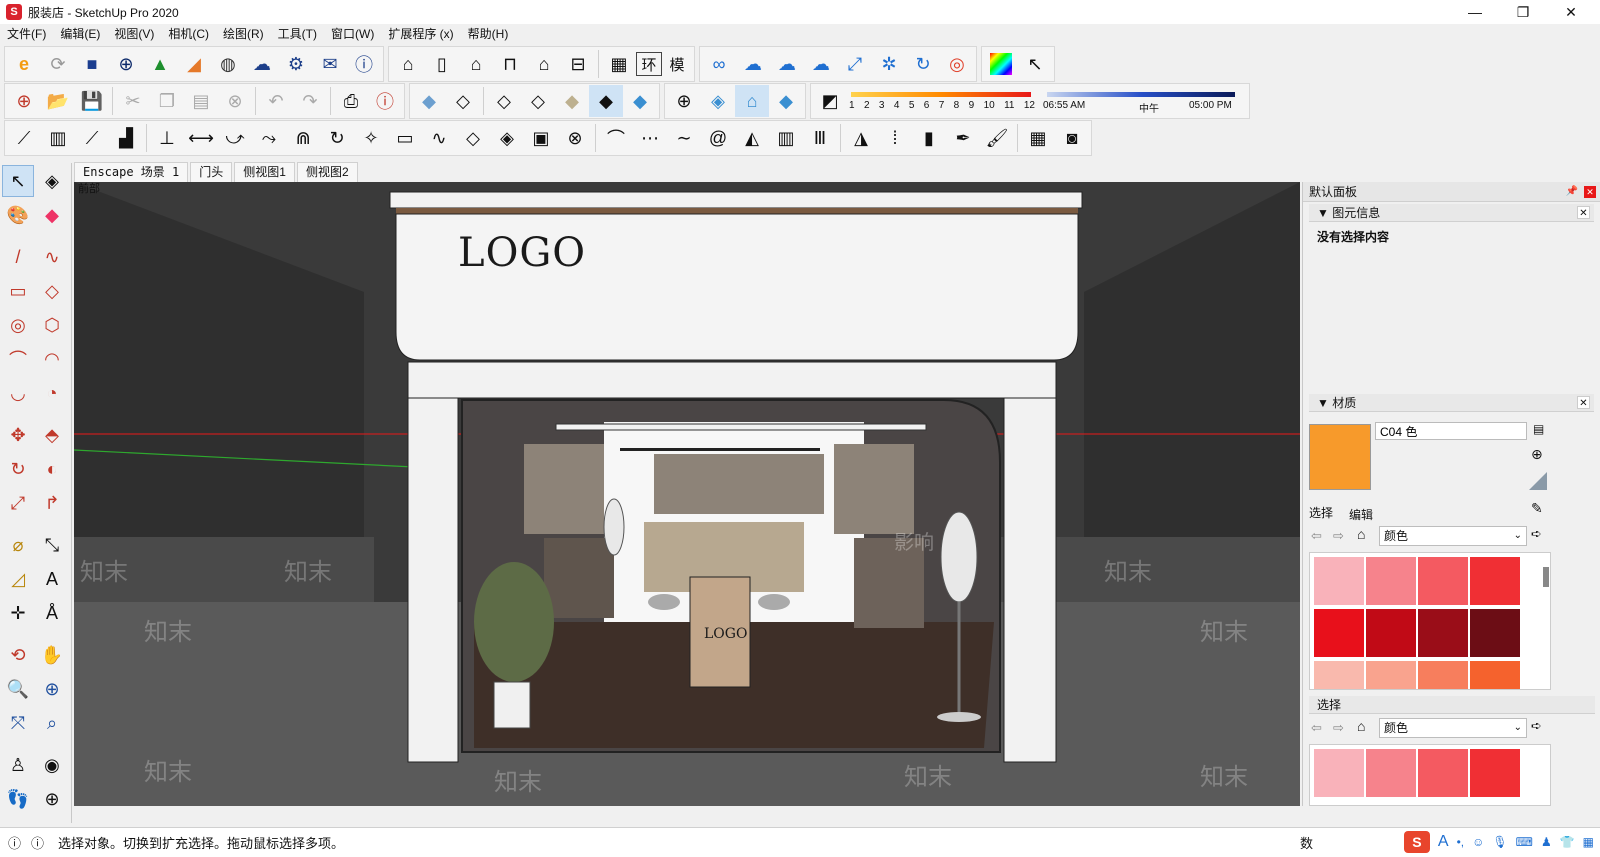  I want to click on profile-tool-icon: ⊥, so click(167, 138).